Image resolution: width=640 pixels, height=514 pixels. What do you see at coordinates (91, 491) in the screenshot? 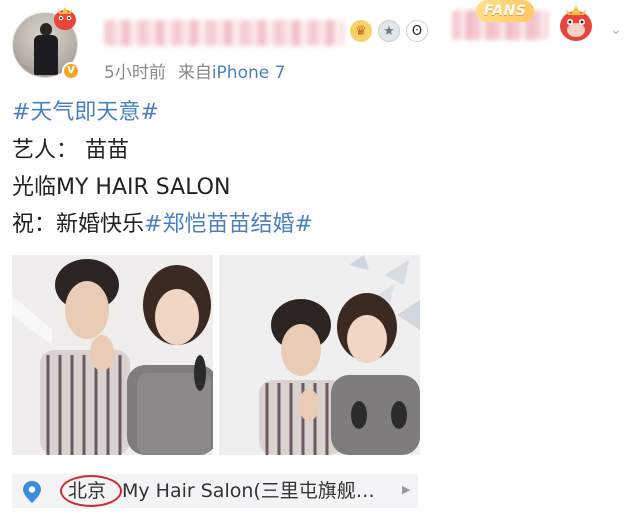
I see `annotation-circle` at bounding box center [91, 491].